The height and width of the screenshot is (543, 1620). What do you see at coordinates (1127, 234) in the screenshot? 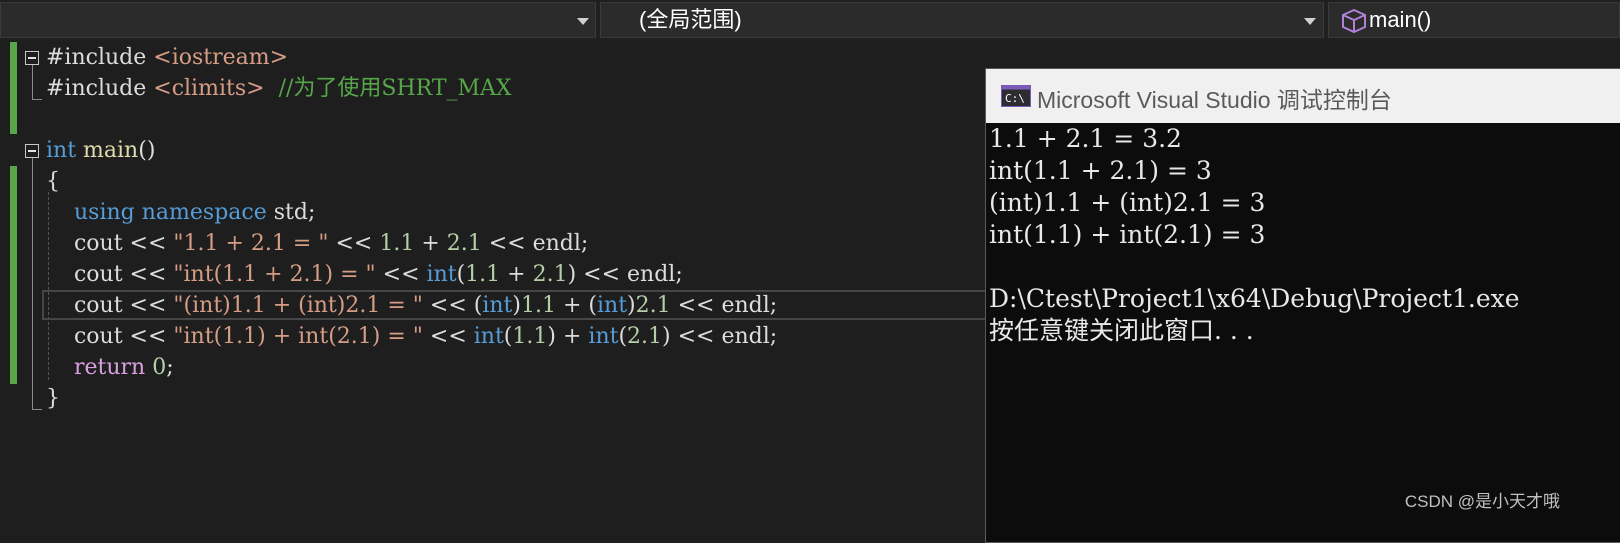
I see `console-line: int(1.1) + int(2.1) = 3` at bounding box center [1127, 234].